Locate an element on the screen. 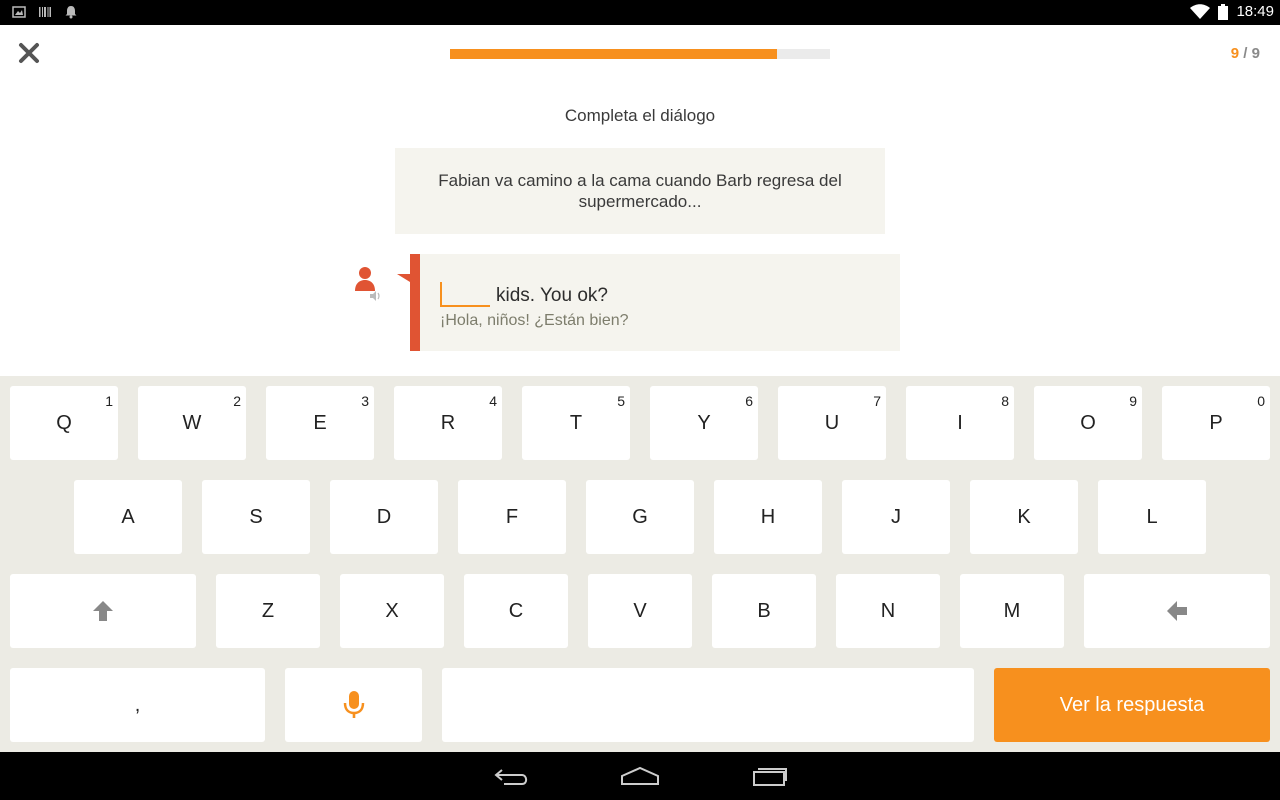  home-icon is located at coordinates (640, 775).